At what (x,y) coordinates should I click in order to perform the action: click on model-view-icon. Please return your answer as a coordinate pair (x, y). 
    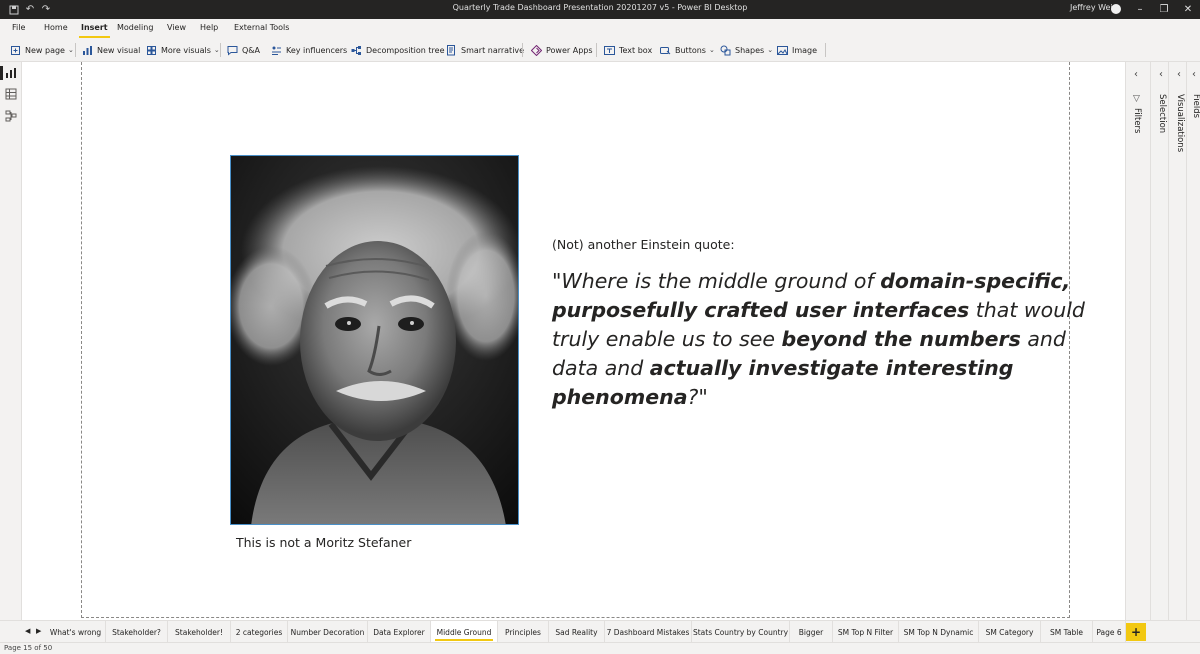
    Looking at the image, I should click on (11, 116).